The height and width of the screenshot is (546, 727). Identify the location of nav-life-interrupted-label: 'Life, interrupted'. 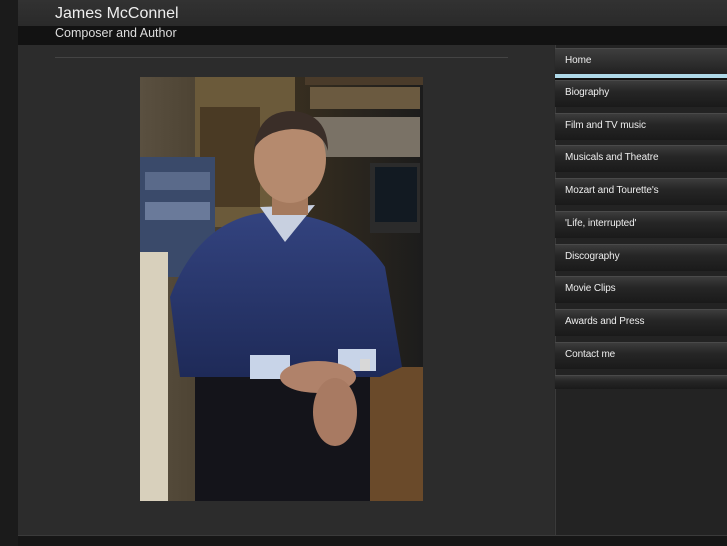
(601, 223).